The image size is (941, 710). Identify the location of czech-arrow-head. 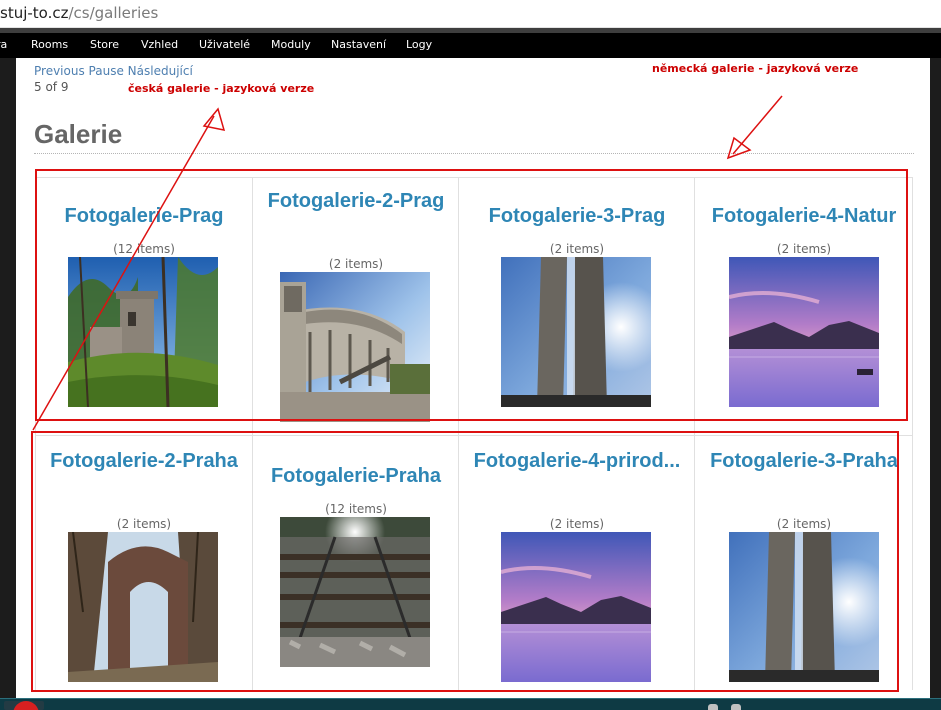
(214, 119).